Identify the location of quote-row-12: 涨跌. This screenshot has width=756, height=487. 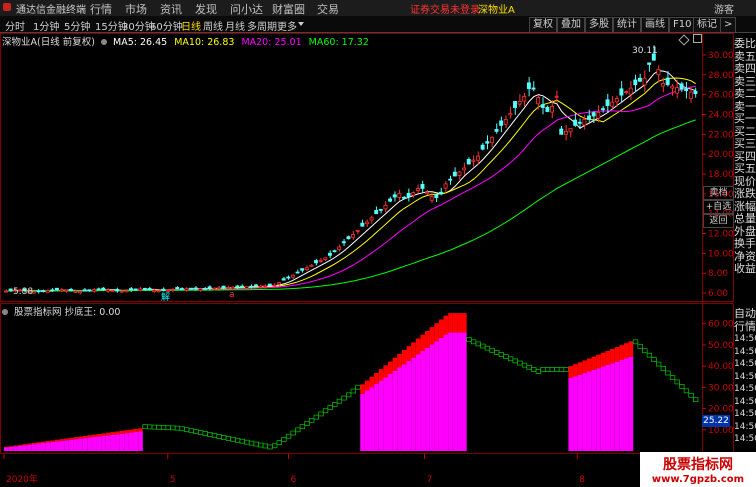
(745, 194).